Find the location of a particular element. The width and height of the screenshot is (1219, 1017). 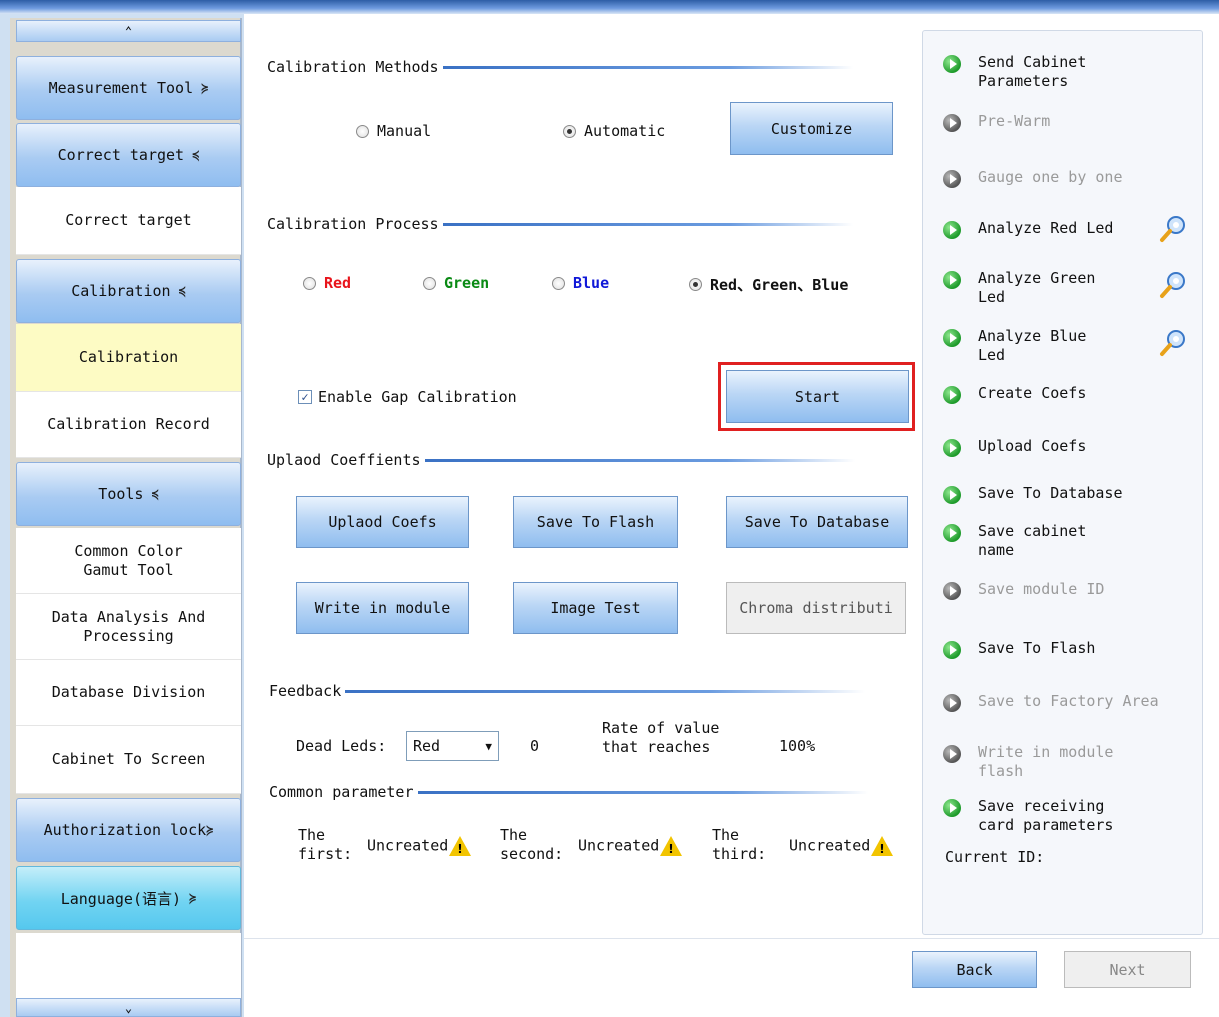

sidebar-group-authorization-lock: Authorization lock ≽ is located at coordinates (128, 830).